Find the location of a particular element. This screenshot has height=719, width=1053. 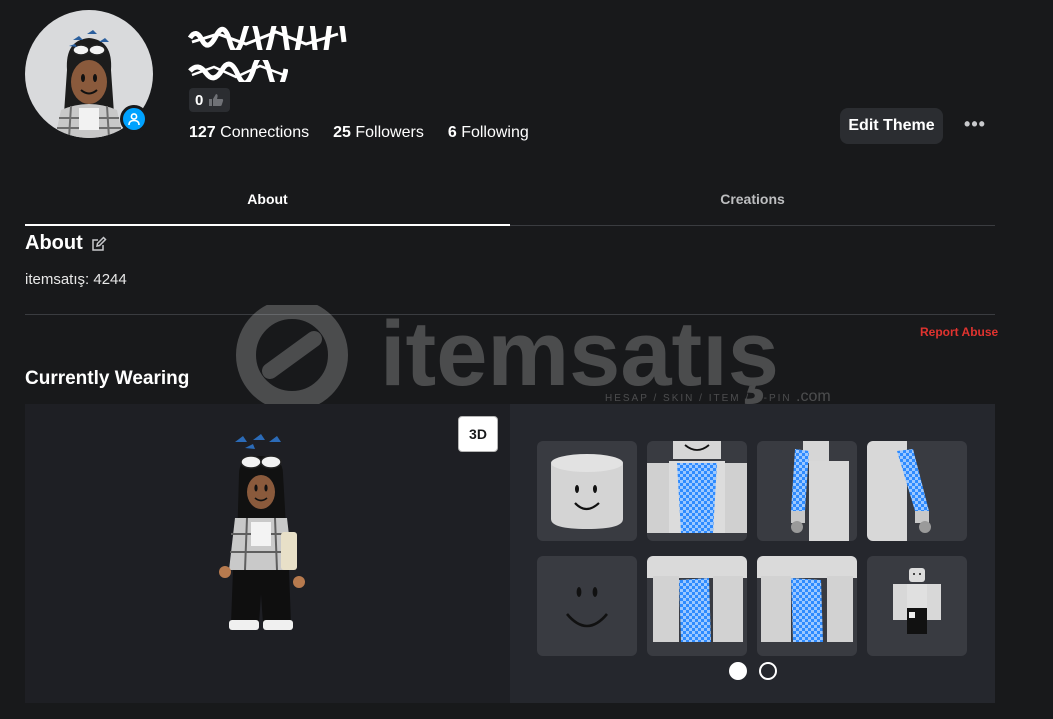

about-heading-text: About is located at coordinates (54, 243).